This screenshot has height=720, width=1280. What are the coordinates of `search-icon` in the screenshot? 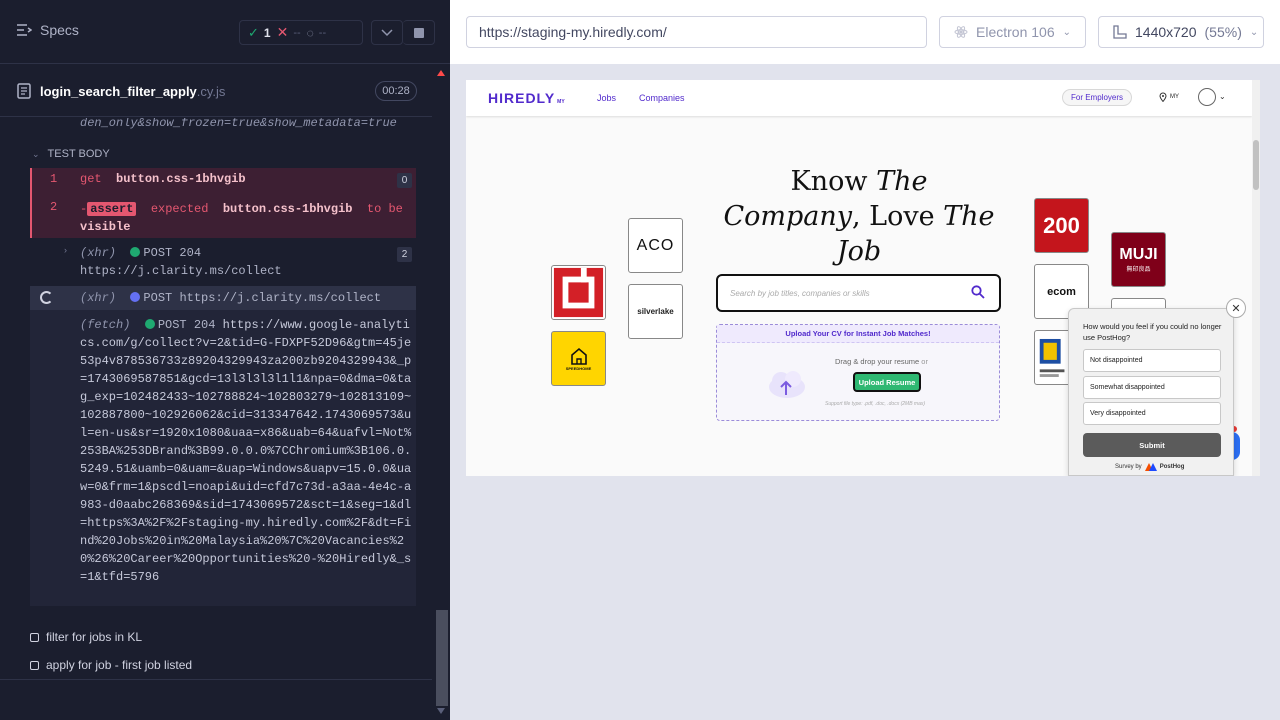 It's located at (978, 292).